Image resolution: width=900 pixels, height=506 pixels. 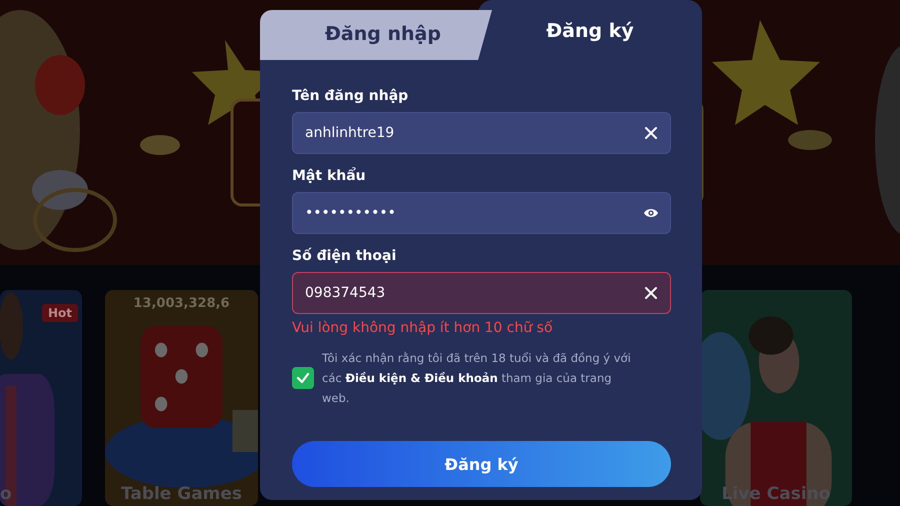 What do you see at coordinates (481, 133) in the screenshot?
I see `input-field: anhlinhtre19` at bounding box center [481, 133].